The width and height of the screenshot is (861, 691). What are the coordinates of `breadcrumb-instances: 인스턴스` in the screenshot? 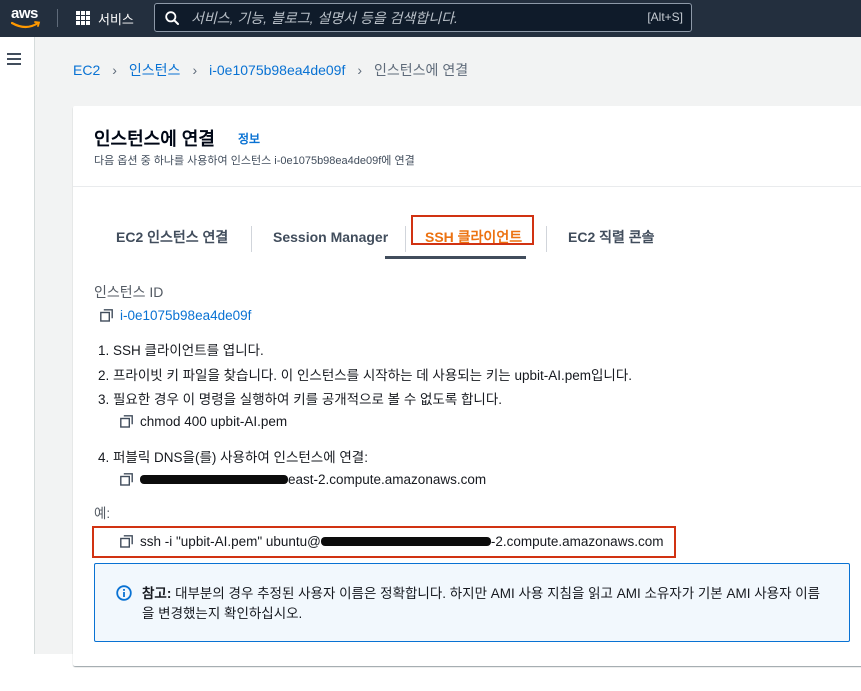 It's located at (155, 70).